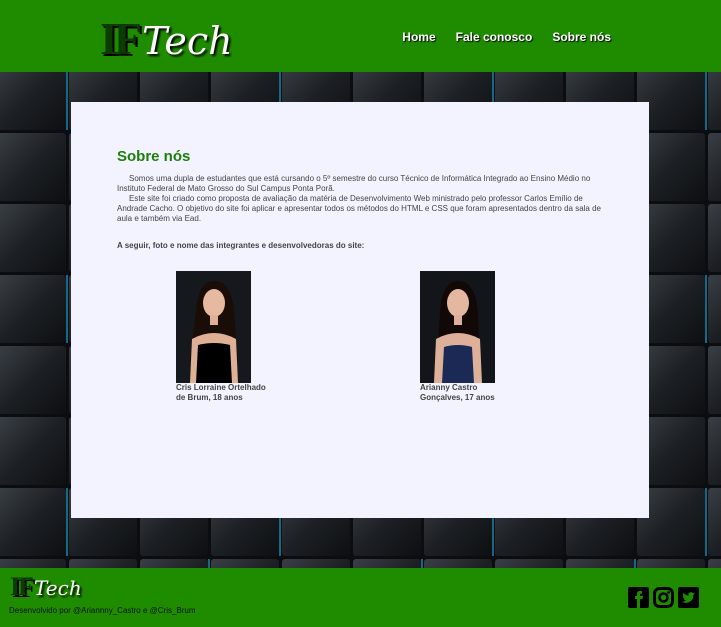  What do you see at coordinates (187, 41) in the screenshot?
I see `logo-tech-text: Tech` at bounding box center [187, 41].